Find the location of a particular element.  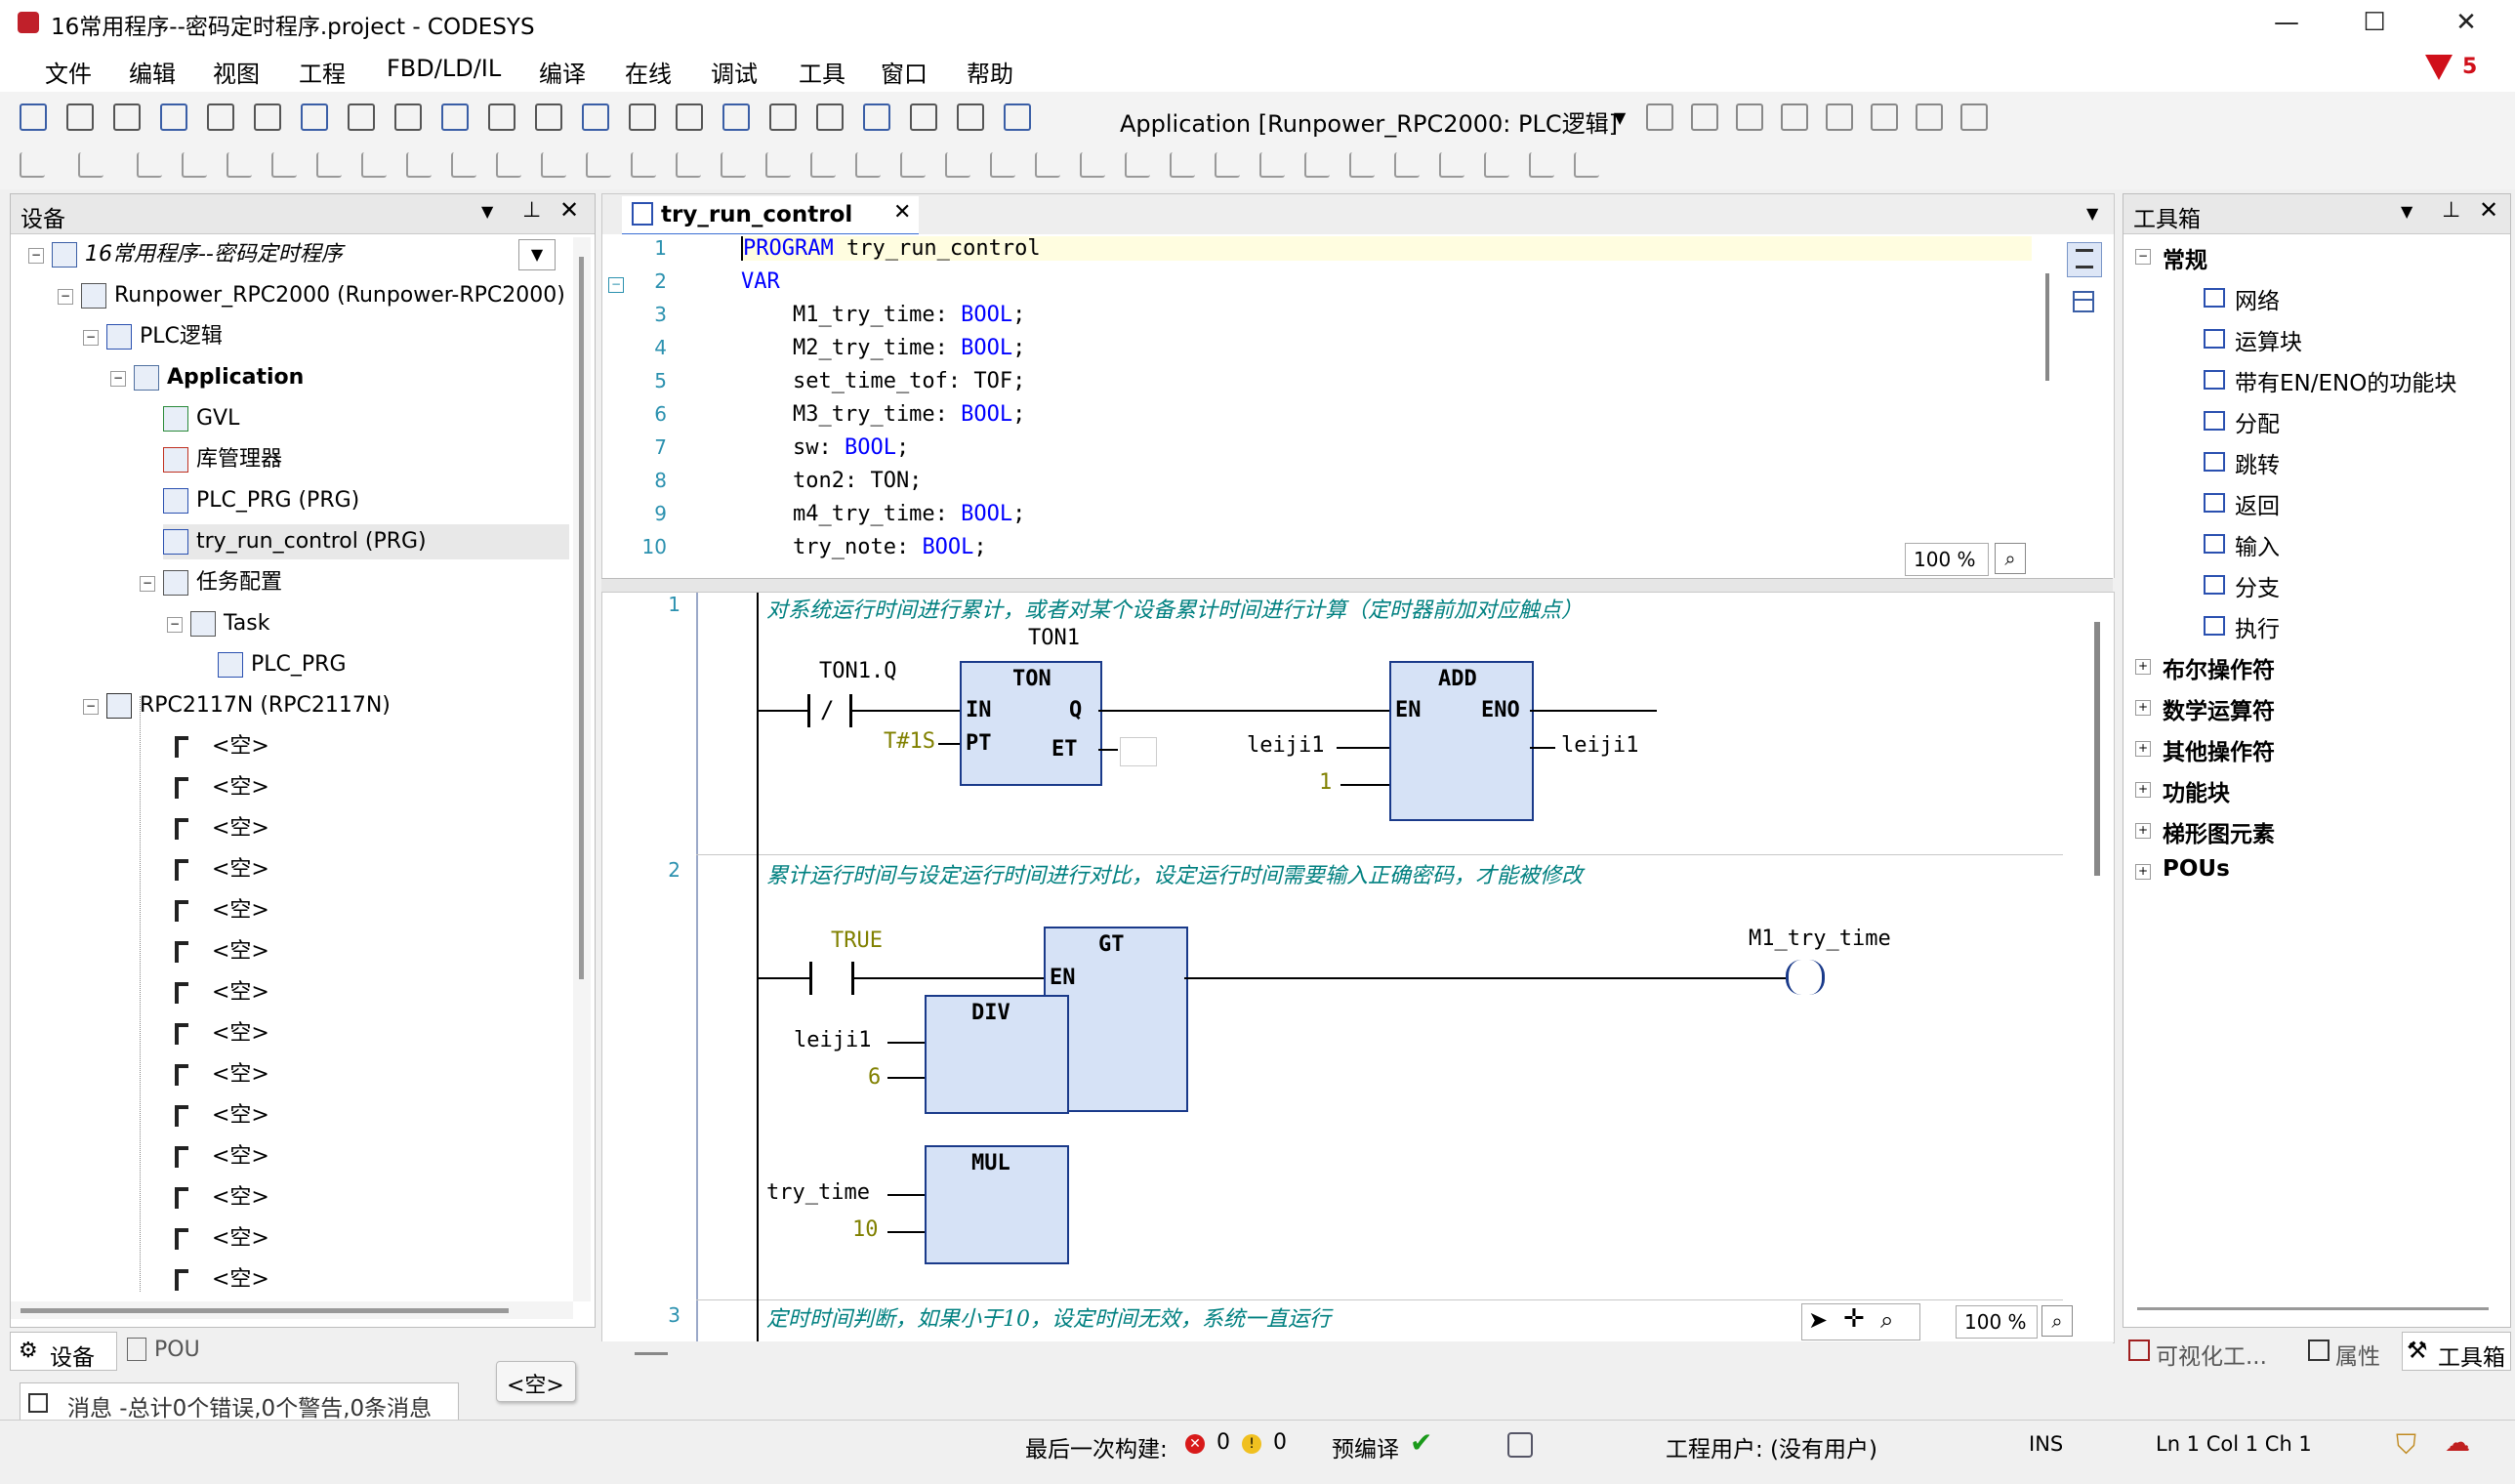

toolbox-item: 执行 is located at coordinates (2258, 626).